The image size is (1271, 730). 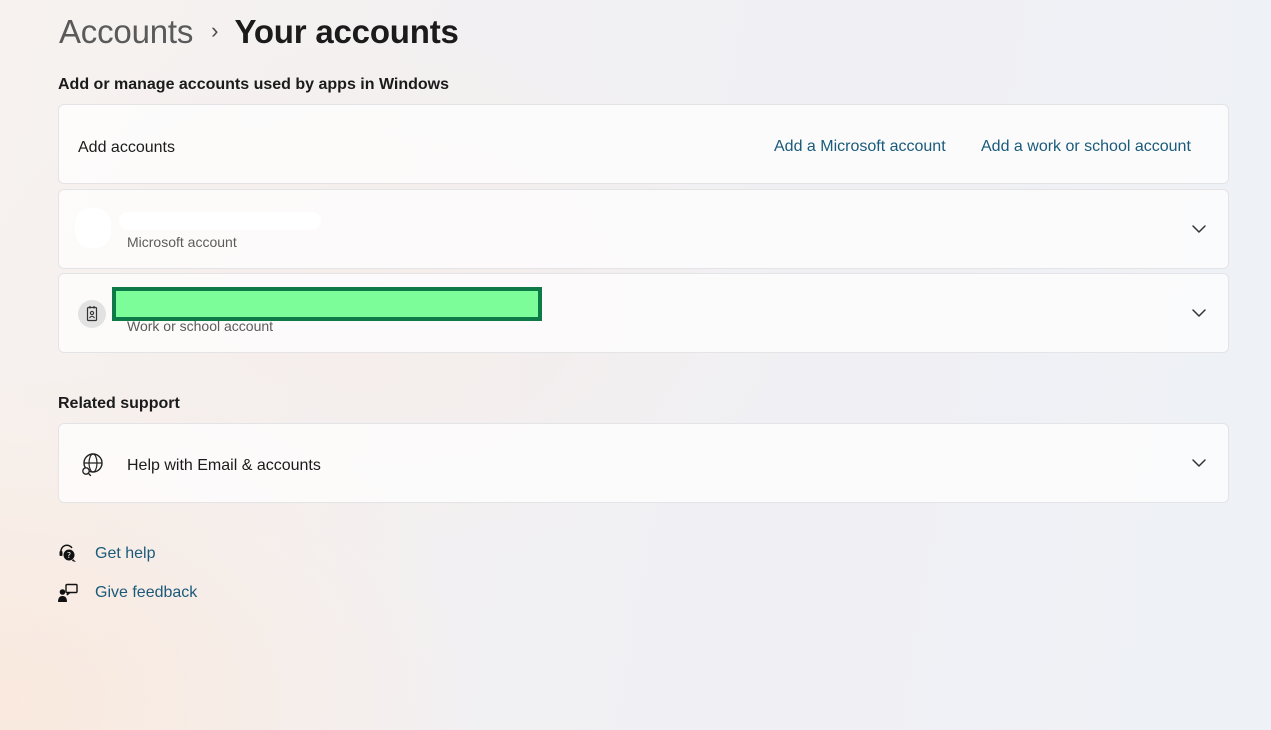 I want to click on give-feedback-link: Give feedback, so click(x=127, y=593).